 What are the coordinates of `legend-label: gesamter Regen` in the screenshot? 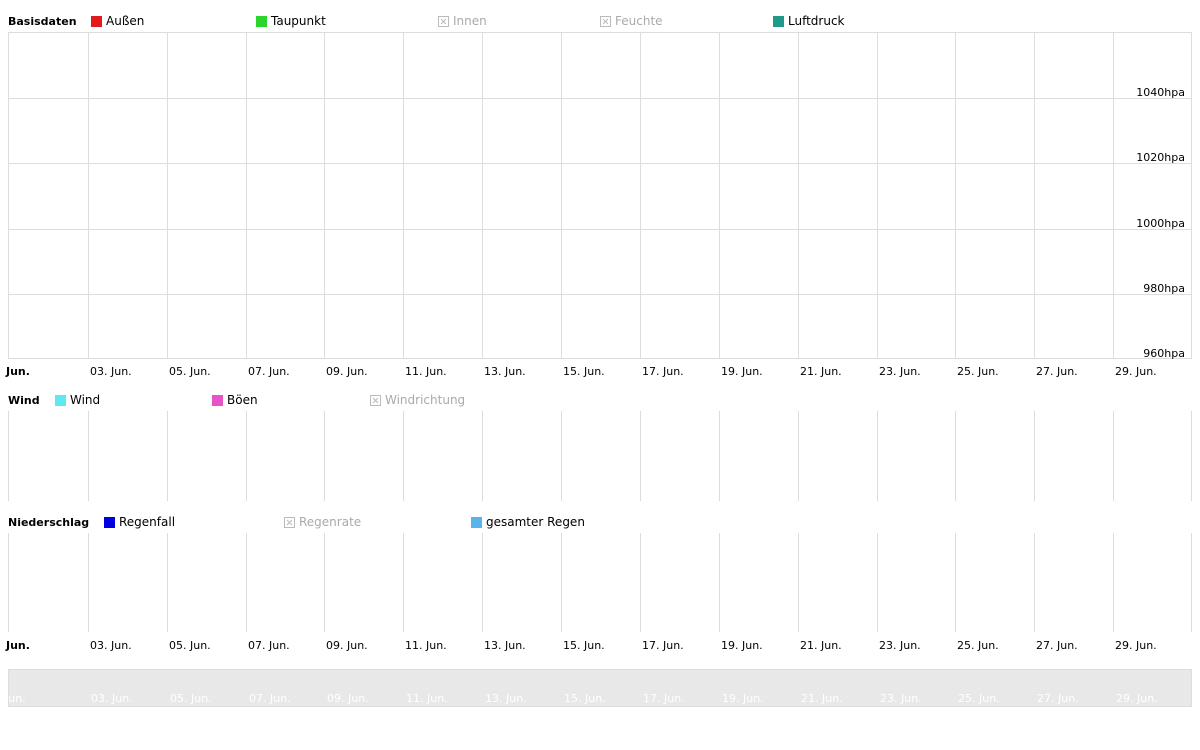 It's located at (535, 522).